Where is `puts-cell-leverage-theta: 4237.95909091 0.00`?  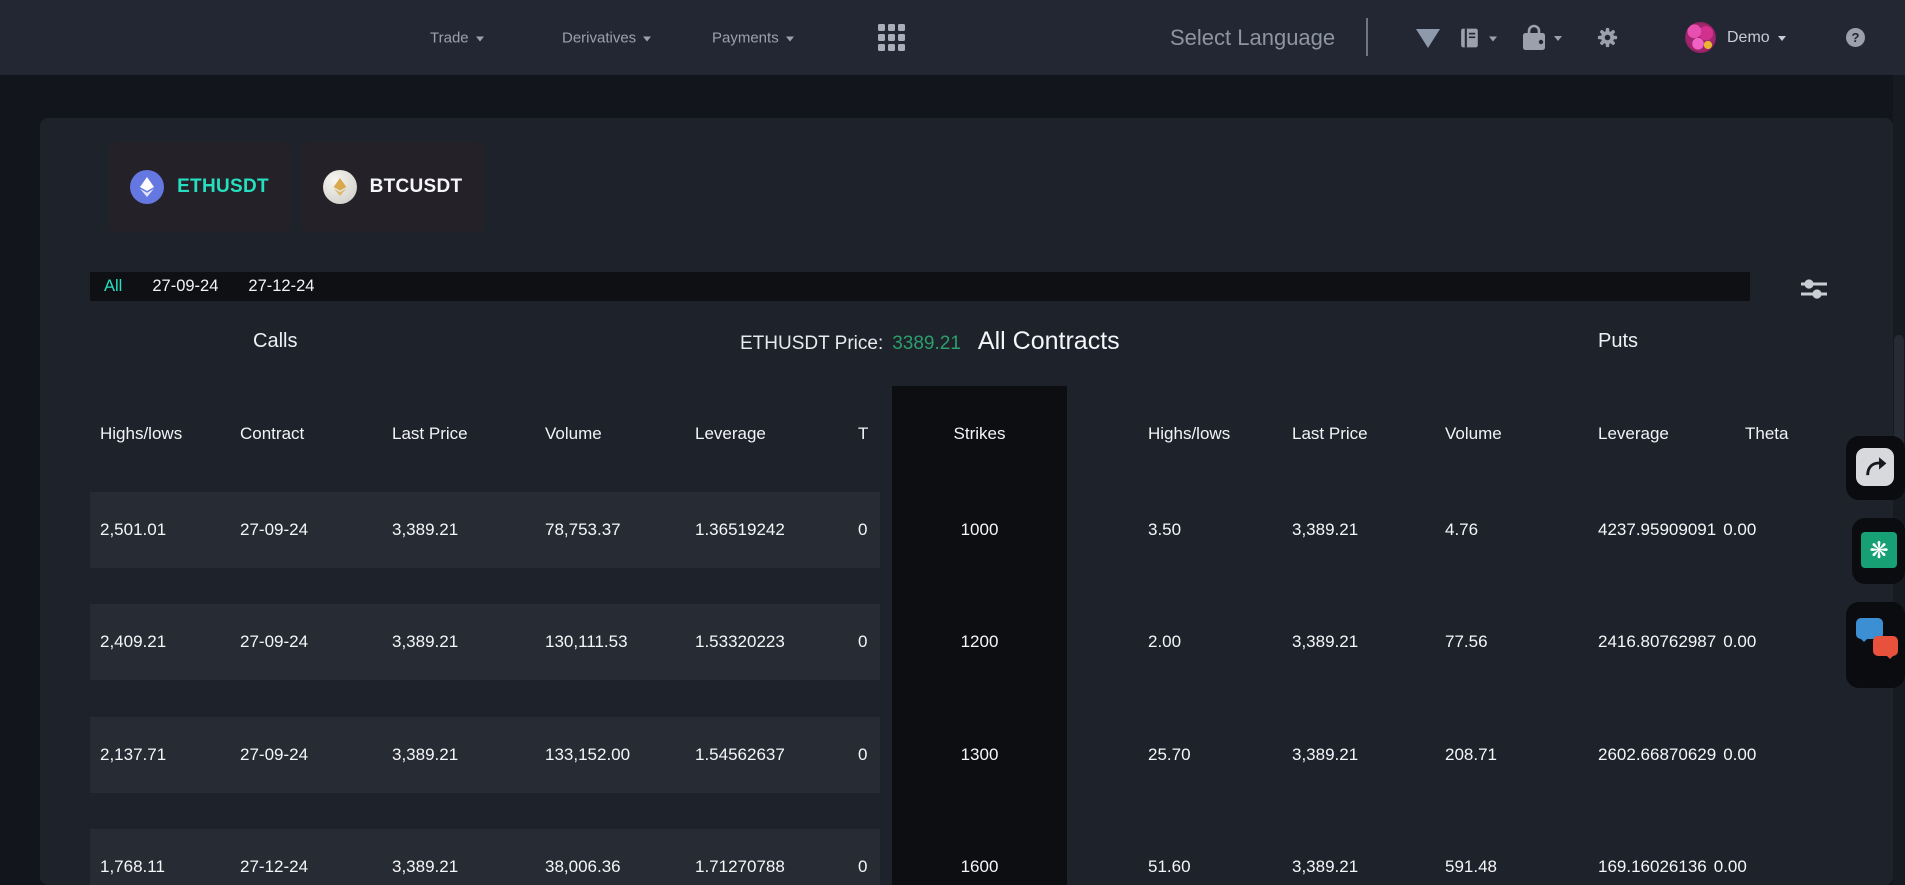
puts-cell-leverage-theta: 4237.95909091 0.00 is located at coordinates (1677, 530).